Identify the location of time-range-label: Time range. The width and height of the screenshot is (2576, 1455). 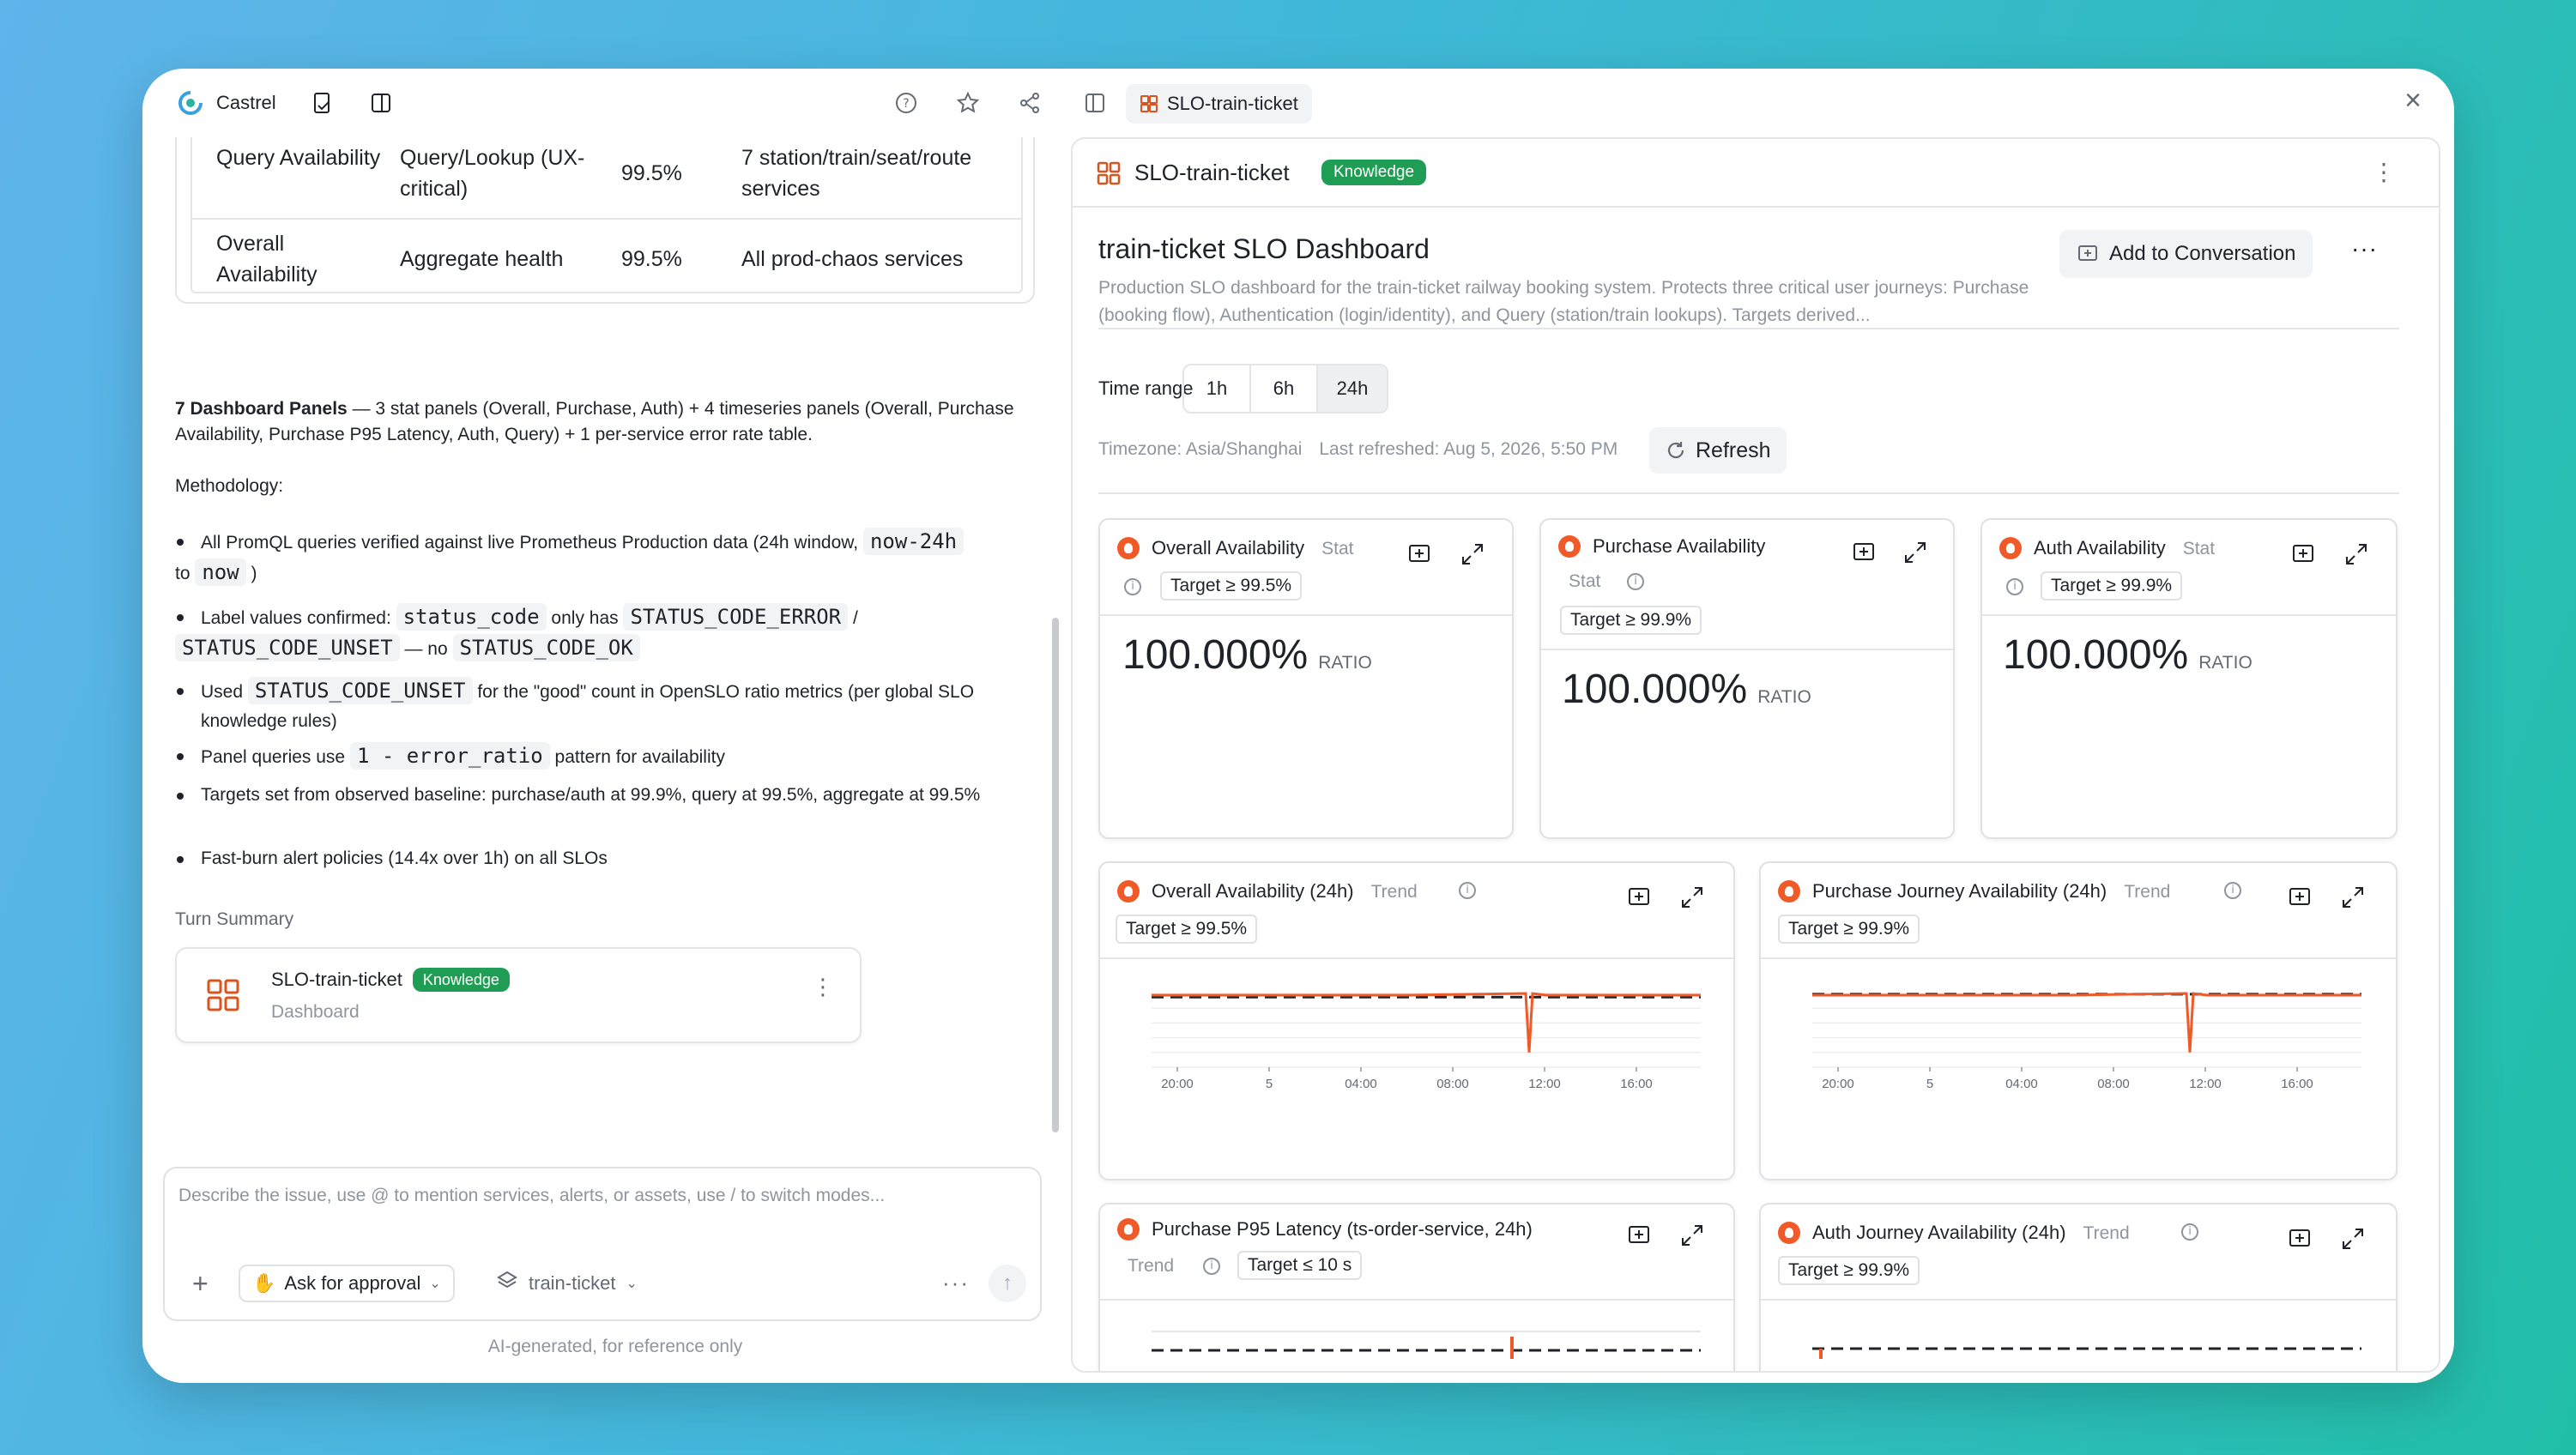
(1146, 388).